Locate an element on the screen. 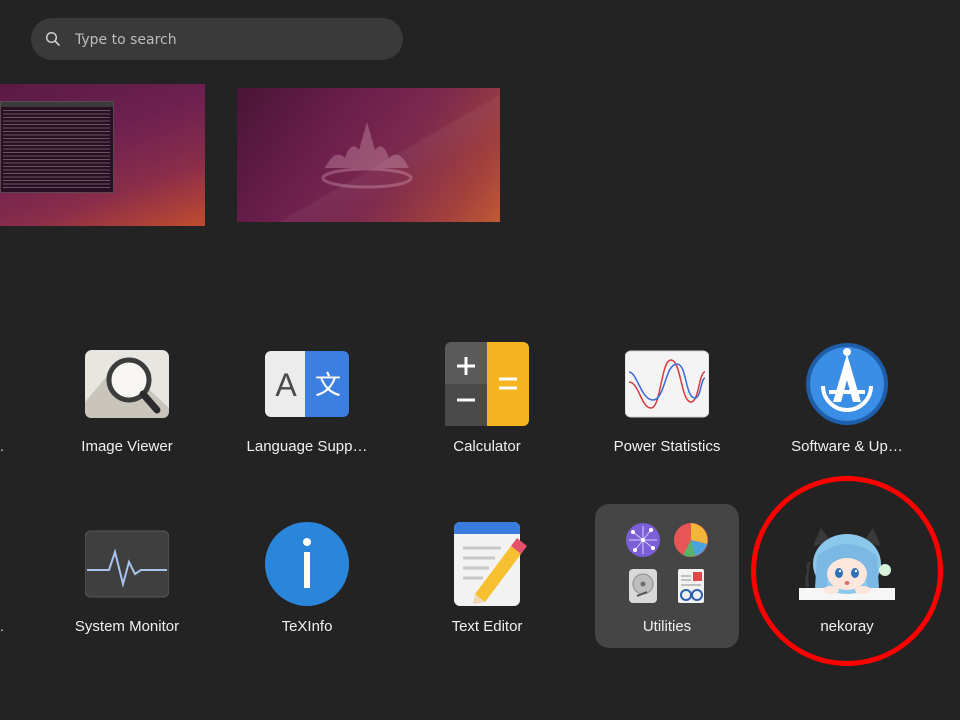  app-folder-utilities: Utilities is located at coordinates (667, 576).